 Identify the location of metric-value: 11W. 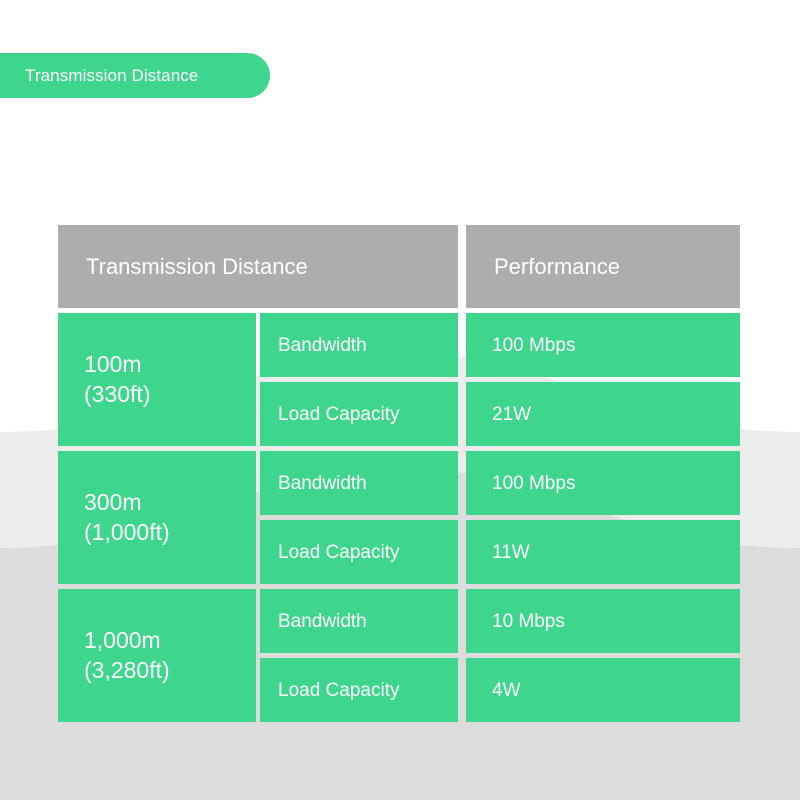
(603, 552).